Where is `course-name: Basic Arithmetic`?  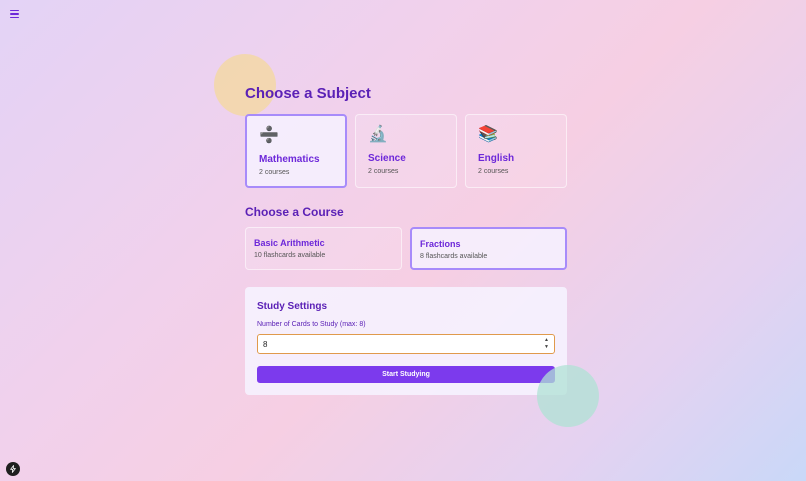 course-name: Basic Arithmetic is located at coordinates (289, 243).